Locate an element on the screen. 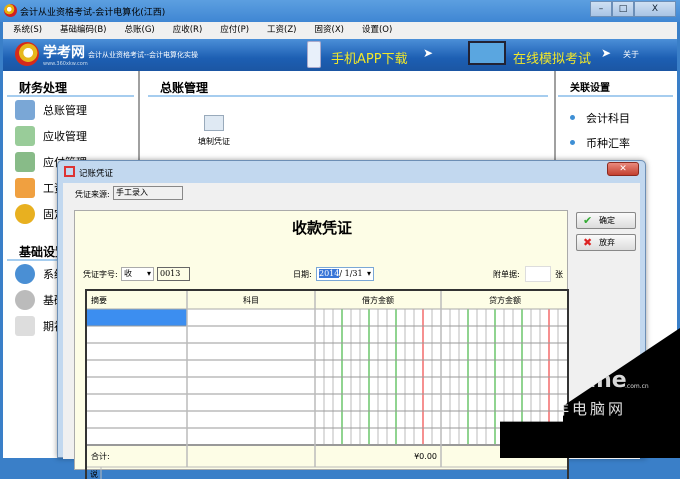  dialog-title: 记账凭证 is located at coordinates (96, 174).